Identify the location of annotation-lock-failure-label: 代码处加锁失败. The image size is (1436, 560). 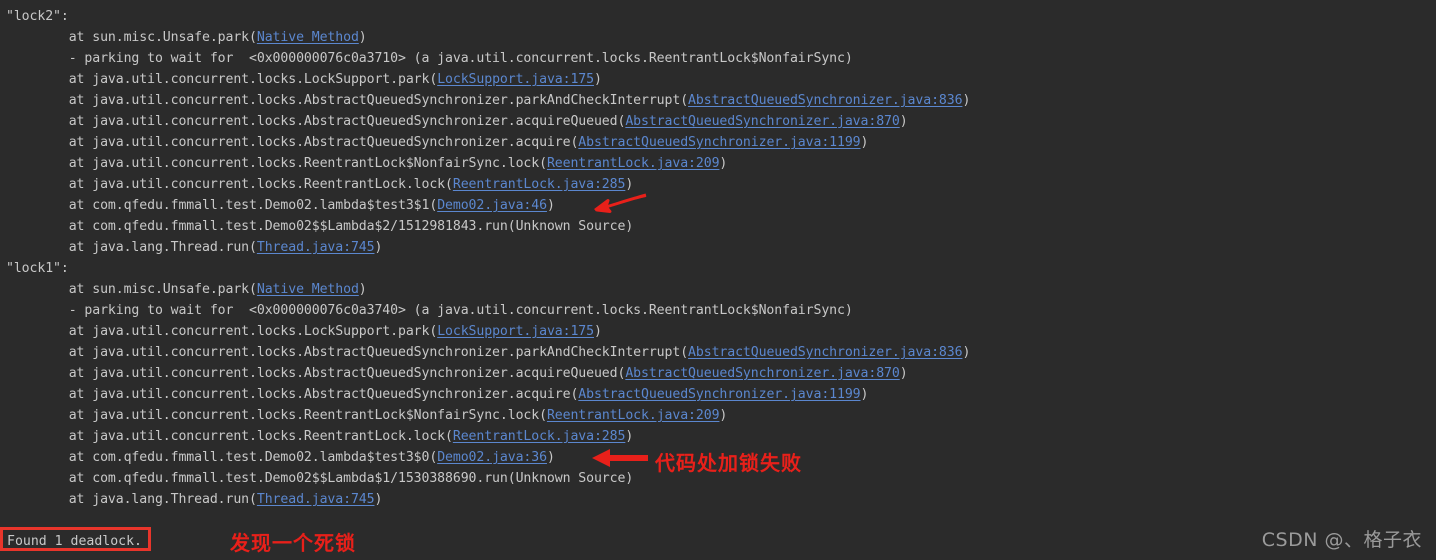
(728, 463).